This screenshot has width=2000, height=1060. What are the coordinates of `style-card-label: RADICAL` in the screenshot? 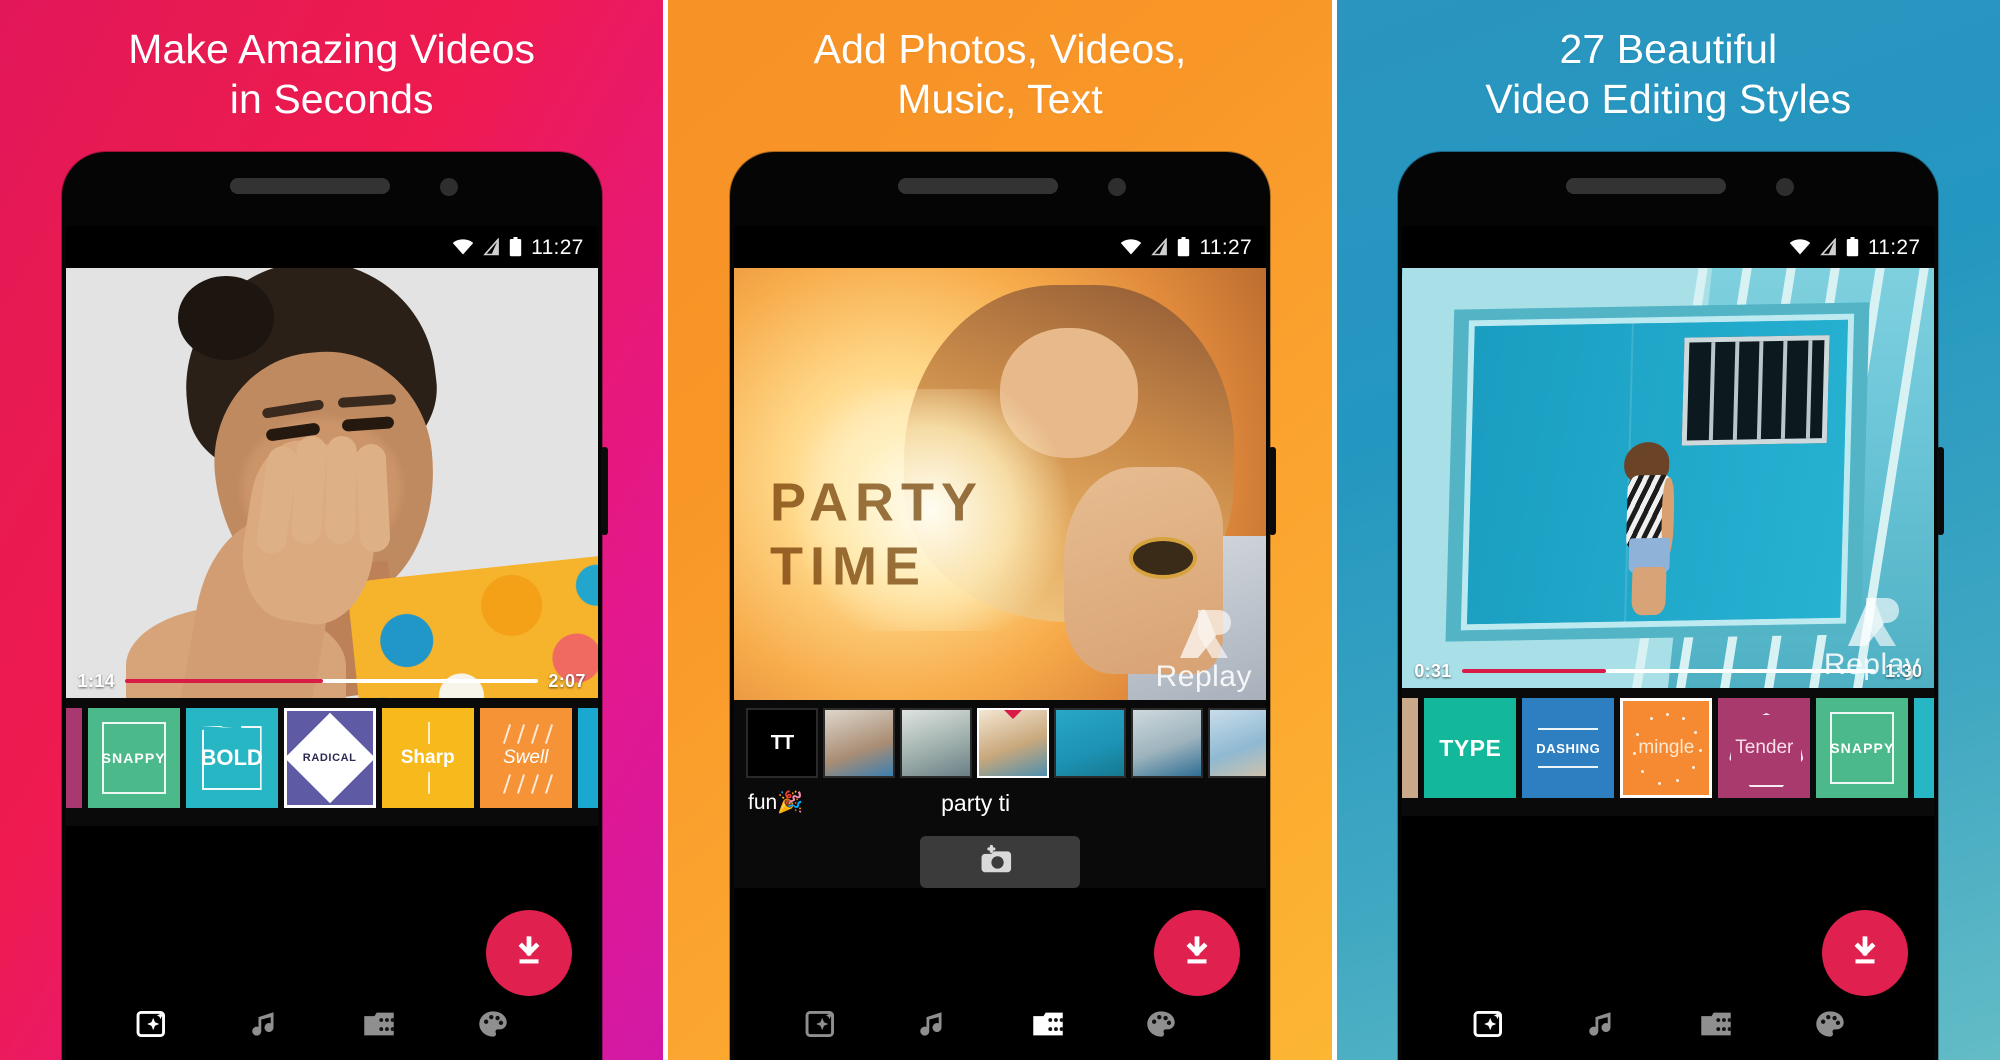 It's located at (329, 758).